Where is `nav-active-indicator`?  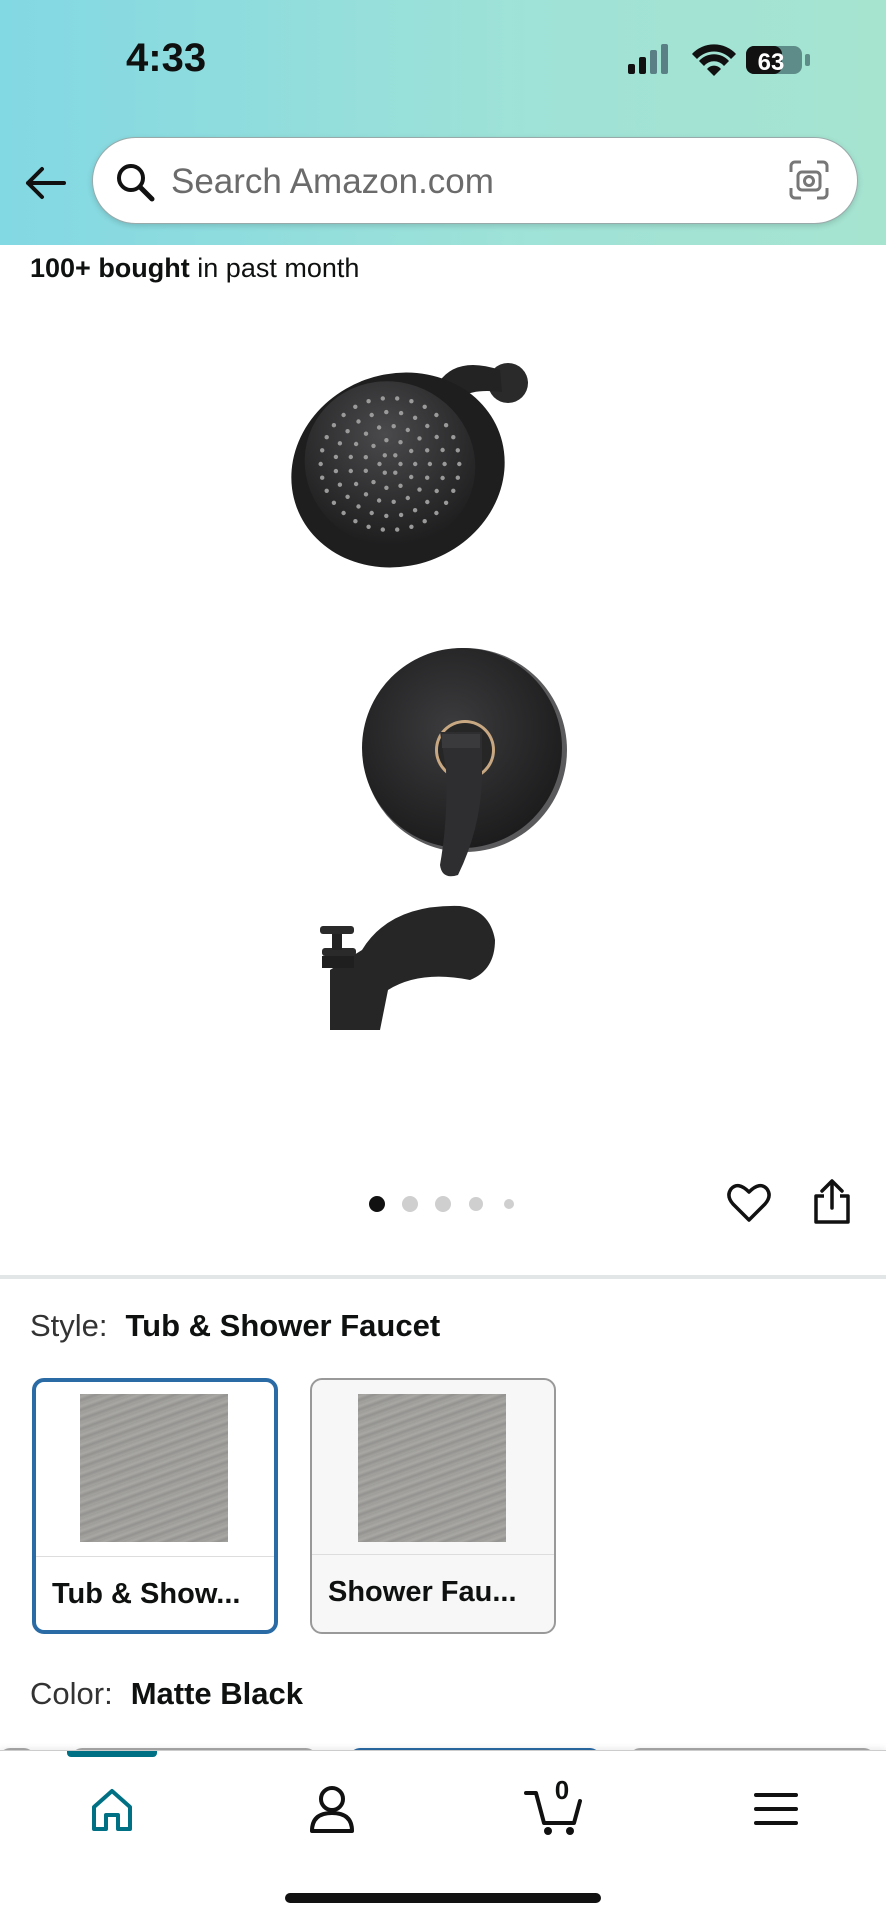 nav-active-indicator is located at coordinates (112, 1754).